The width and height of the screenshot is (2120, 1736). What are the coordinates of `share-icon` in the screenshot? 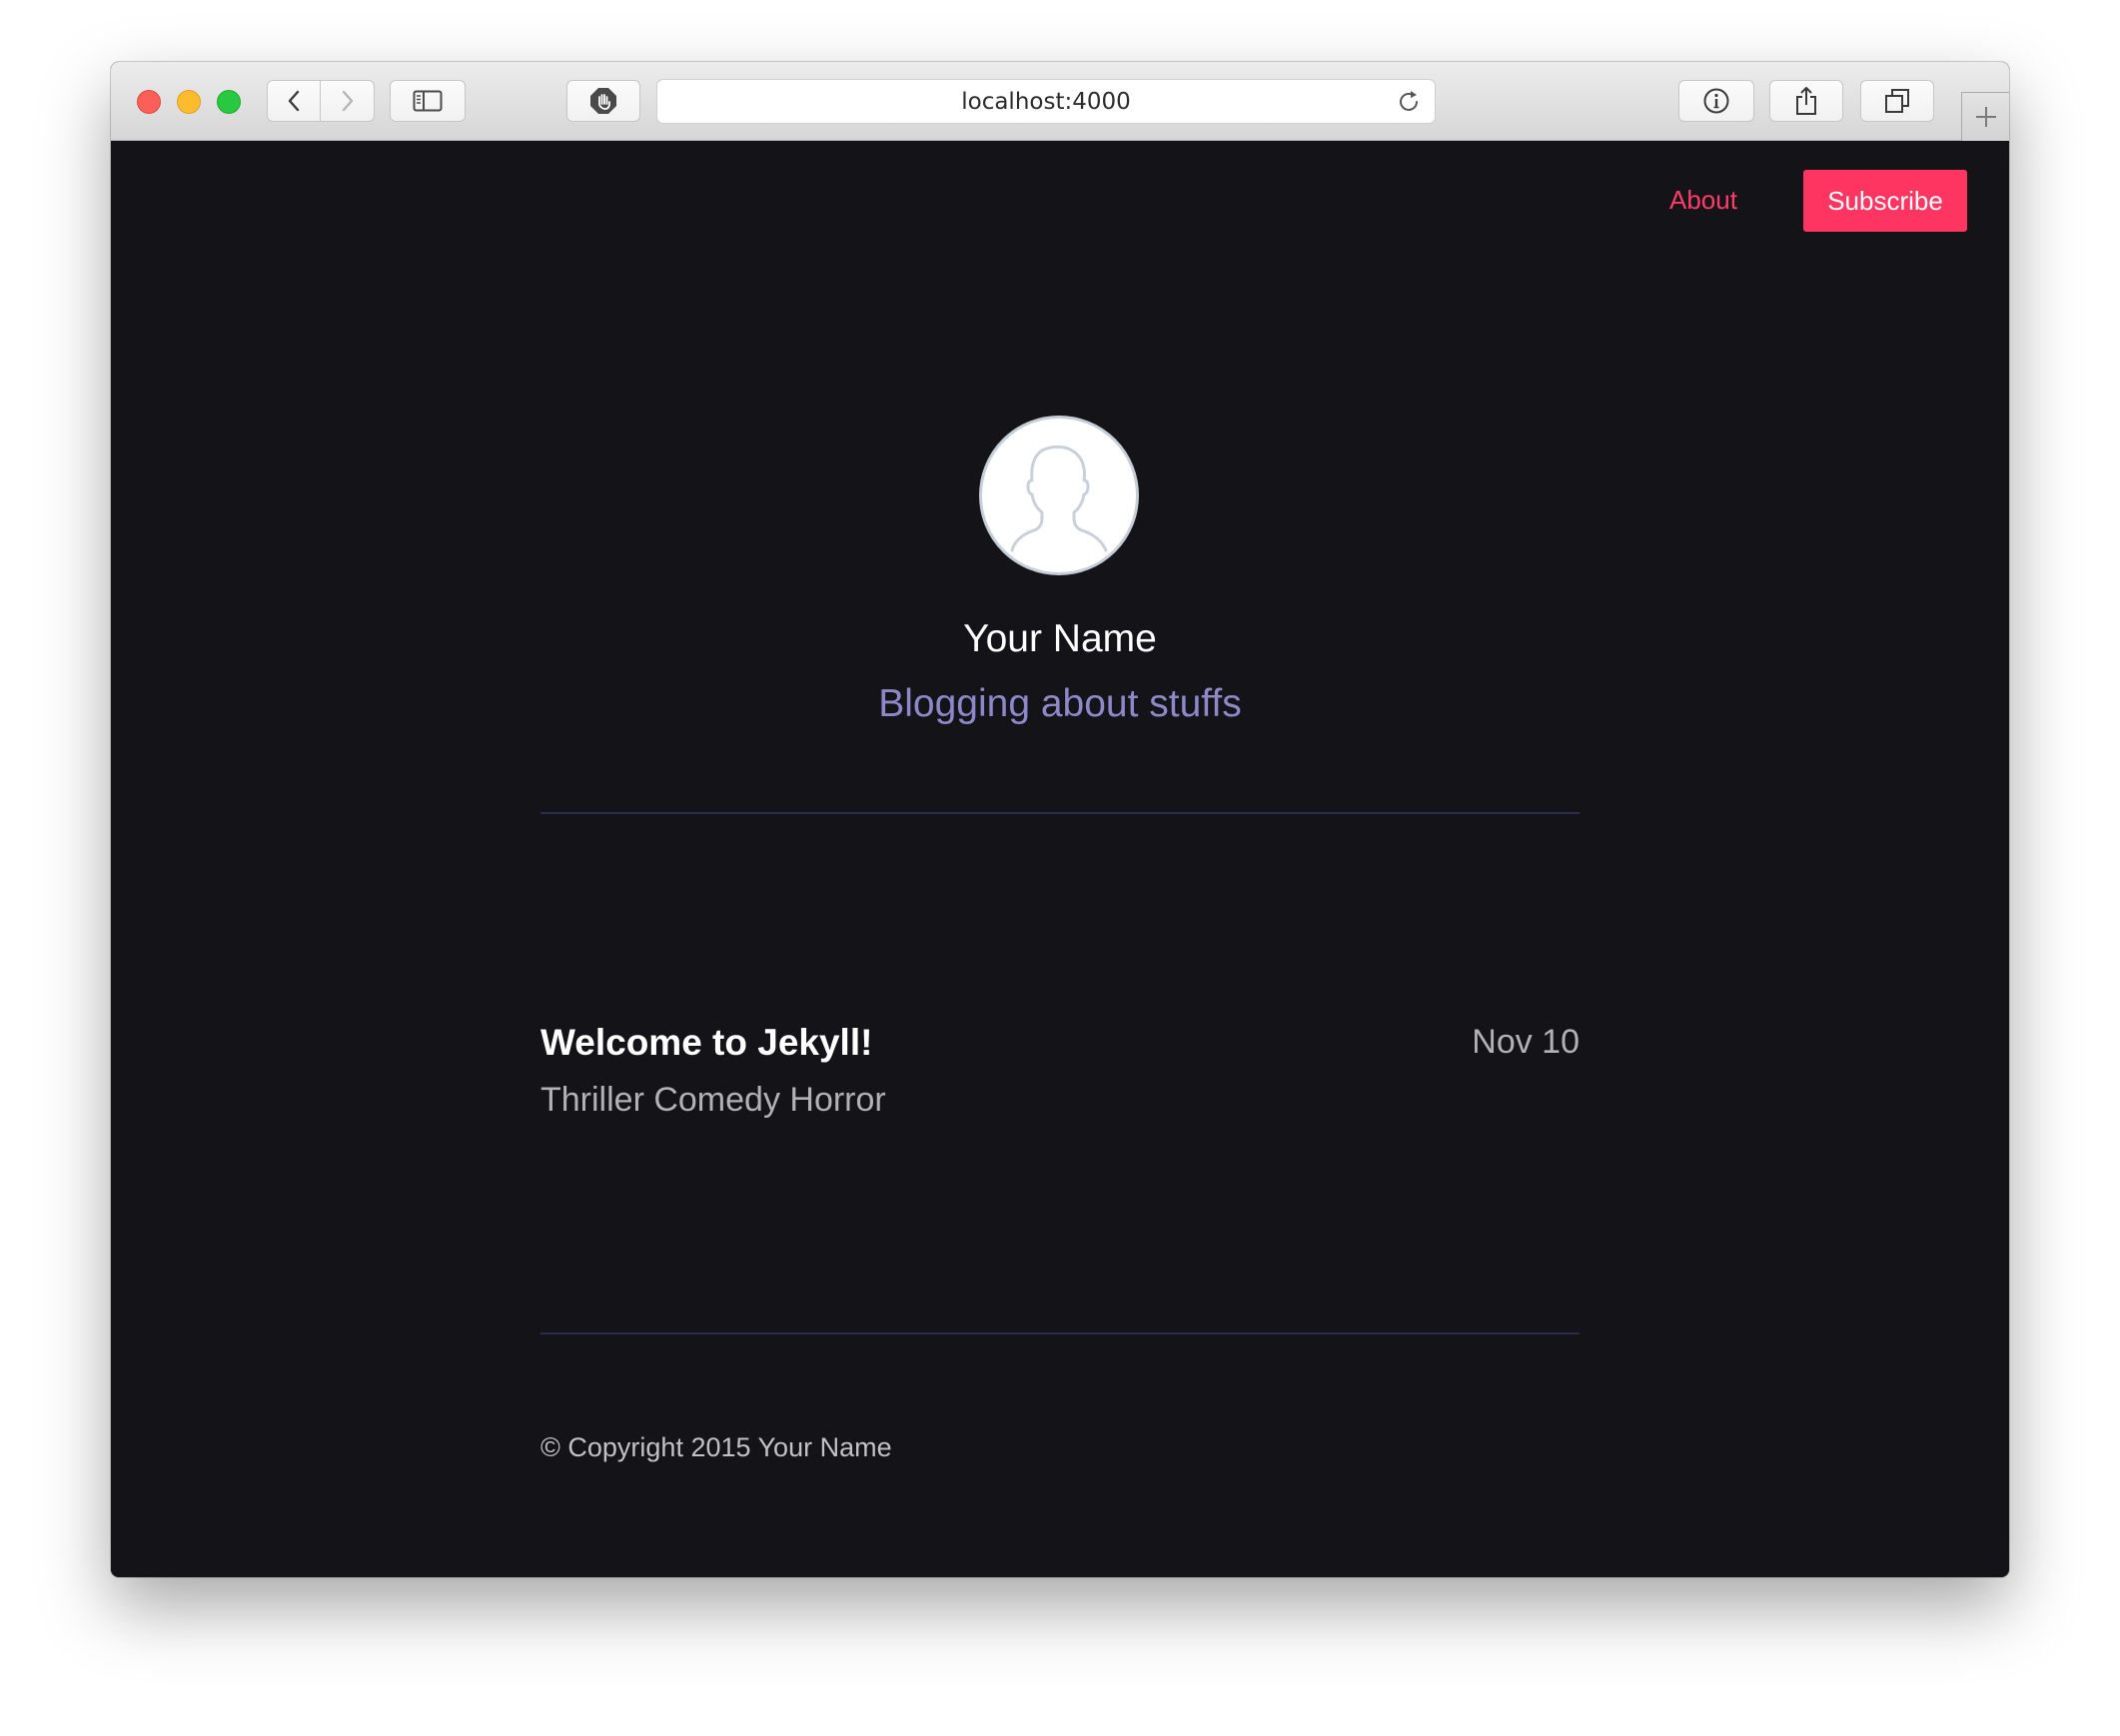 It's located at (1806, 101).